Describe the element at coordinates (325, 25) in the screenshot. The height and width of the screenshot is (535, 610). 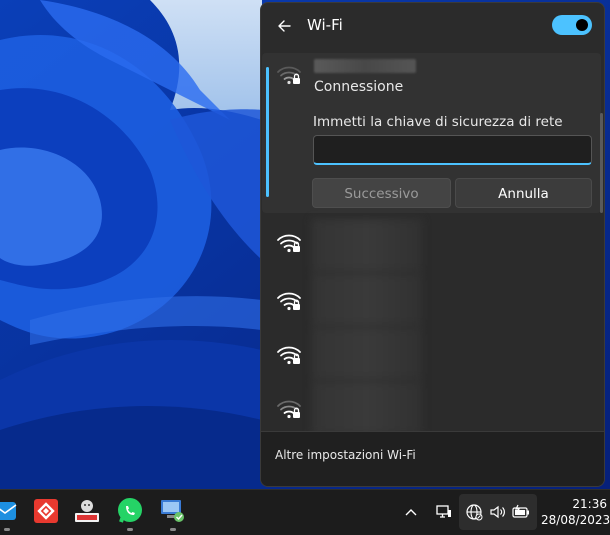
I see `flyout-title: Wi-Fi` at that location.